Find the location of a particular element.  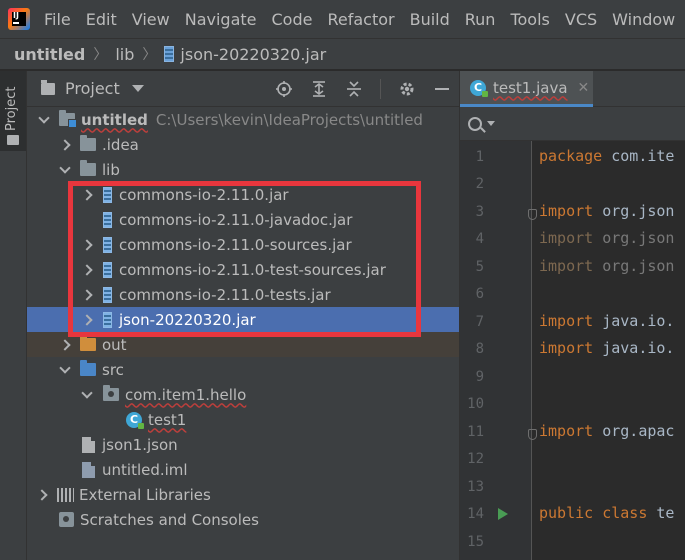

line-number: 10 is located at coordinates (475, 404).